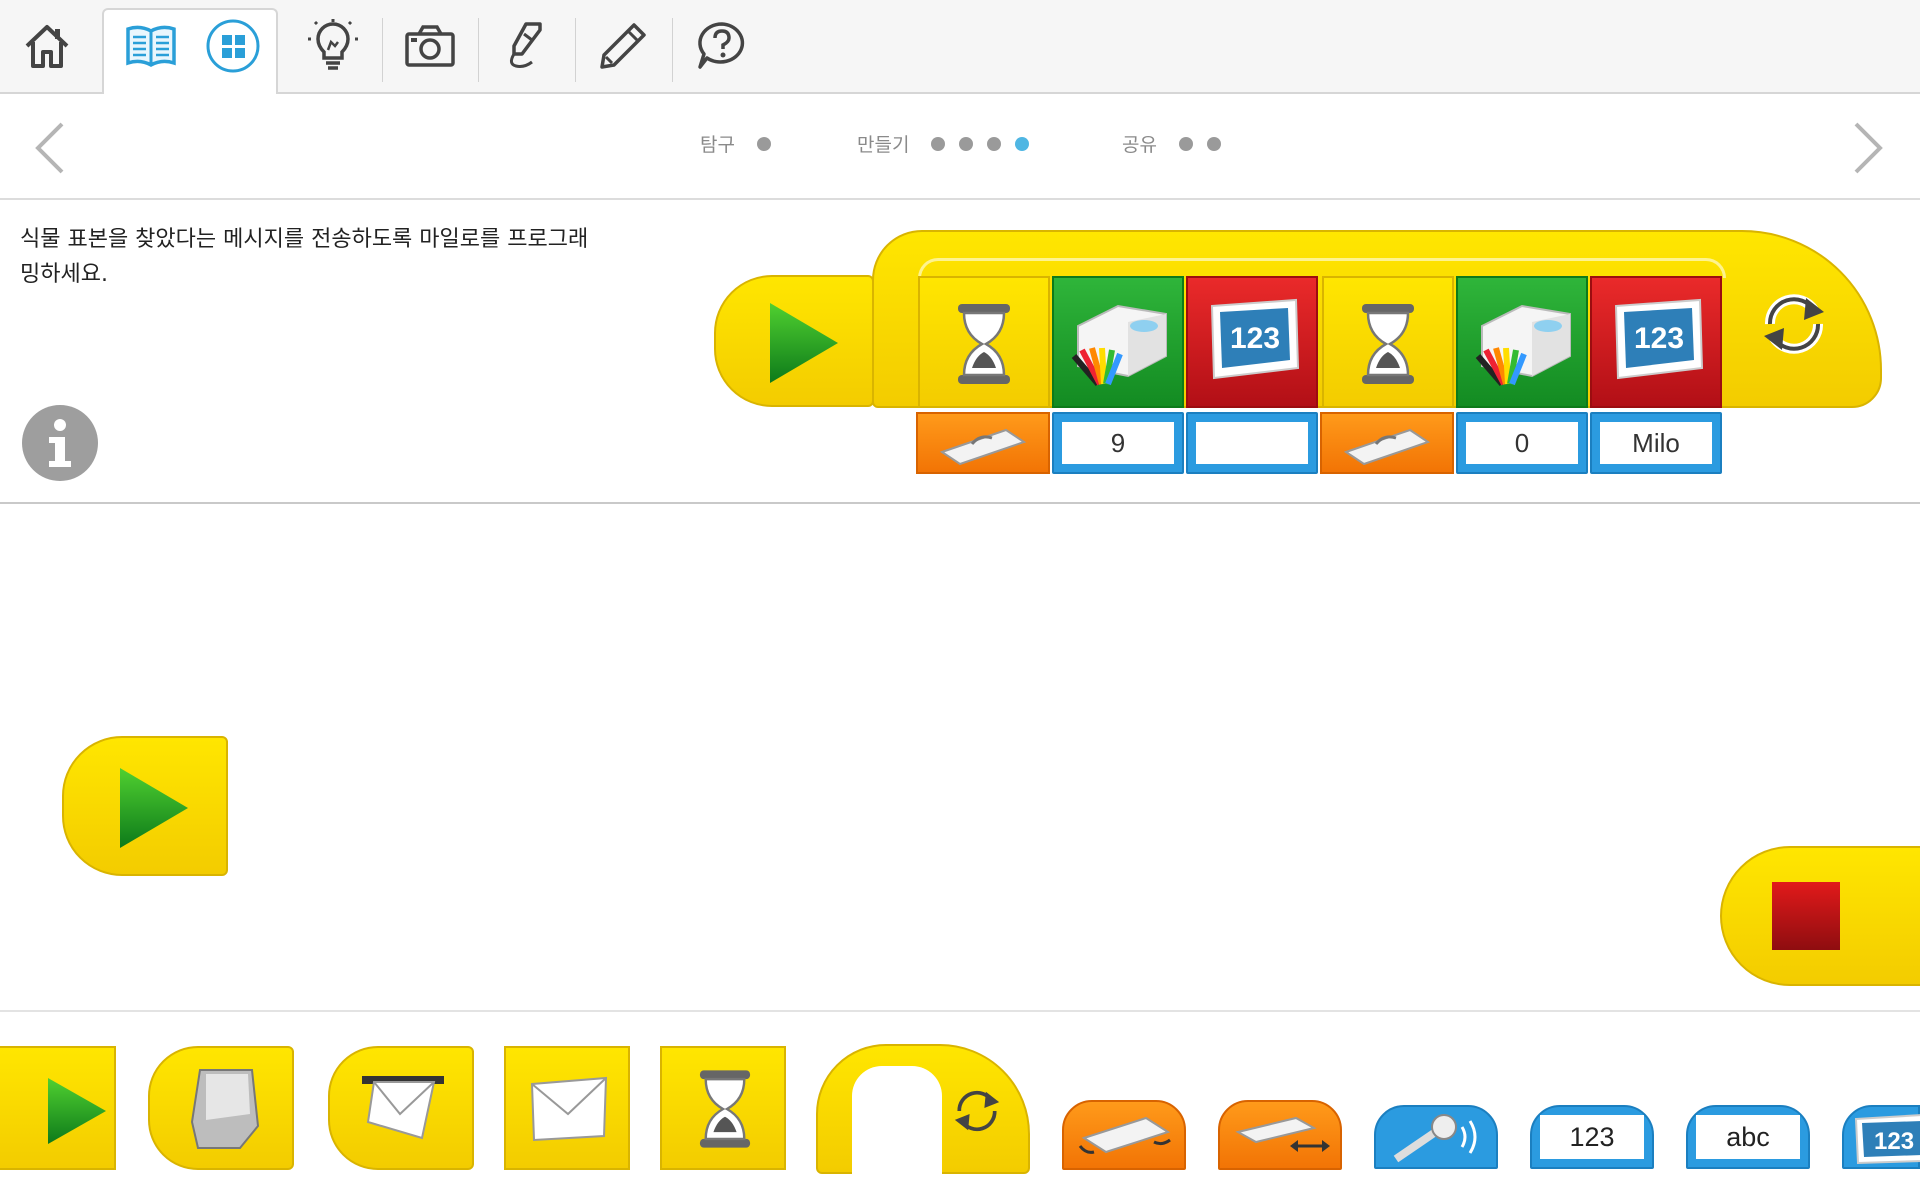  I want to click on palette-text-value: abc, so click(1748, 1137).